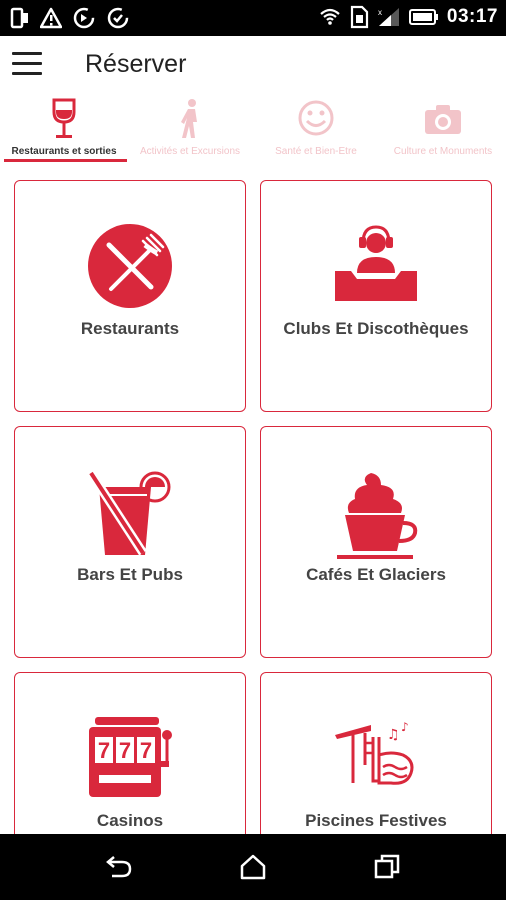 This screenshot has height=900, width=506. I want to click on card-label: Cafés Et Glaciers, so click(376, 574).